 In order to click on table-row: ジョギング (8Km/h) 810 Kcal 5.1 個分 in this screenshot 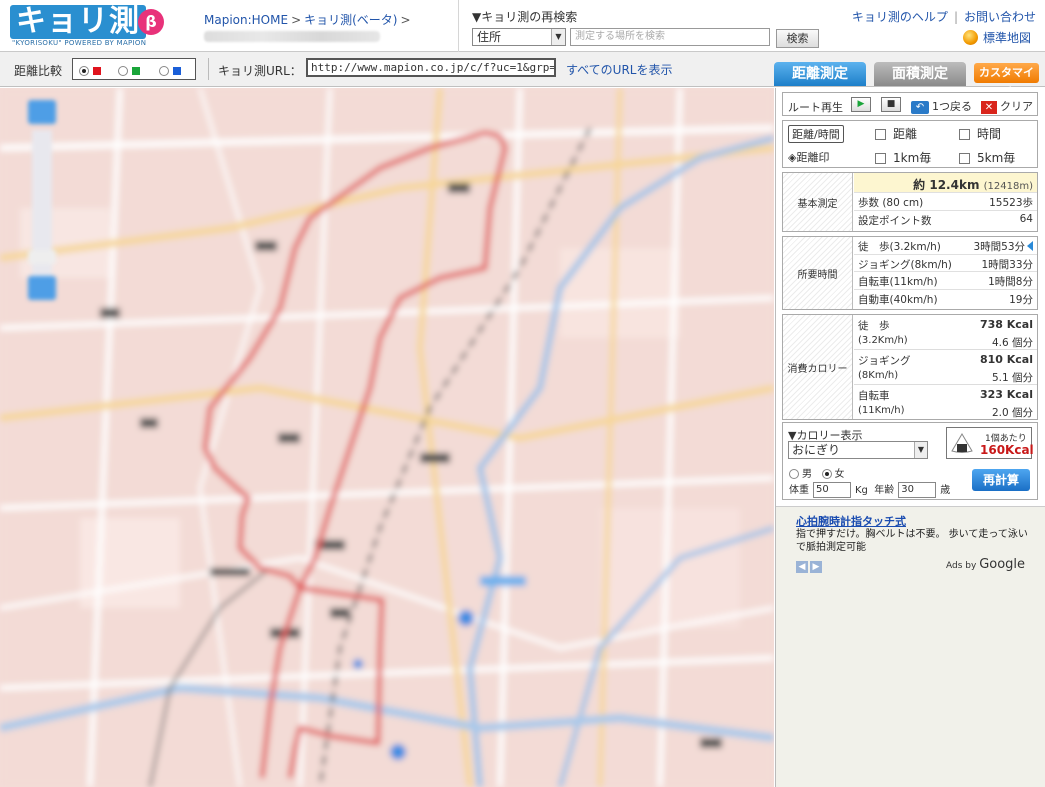, I will do `click(945, 367)`.